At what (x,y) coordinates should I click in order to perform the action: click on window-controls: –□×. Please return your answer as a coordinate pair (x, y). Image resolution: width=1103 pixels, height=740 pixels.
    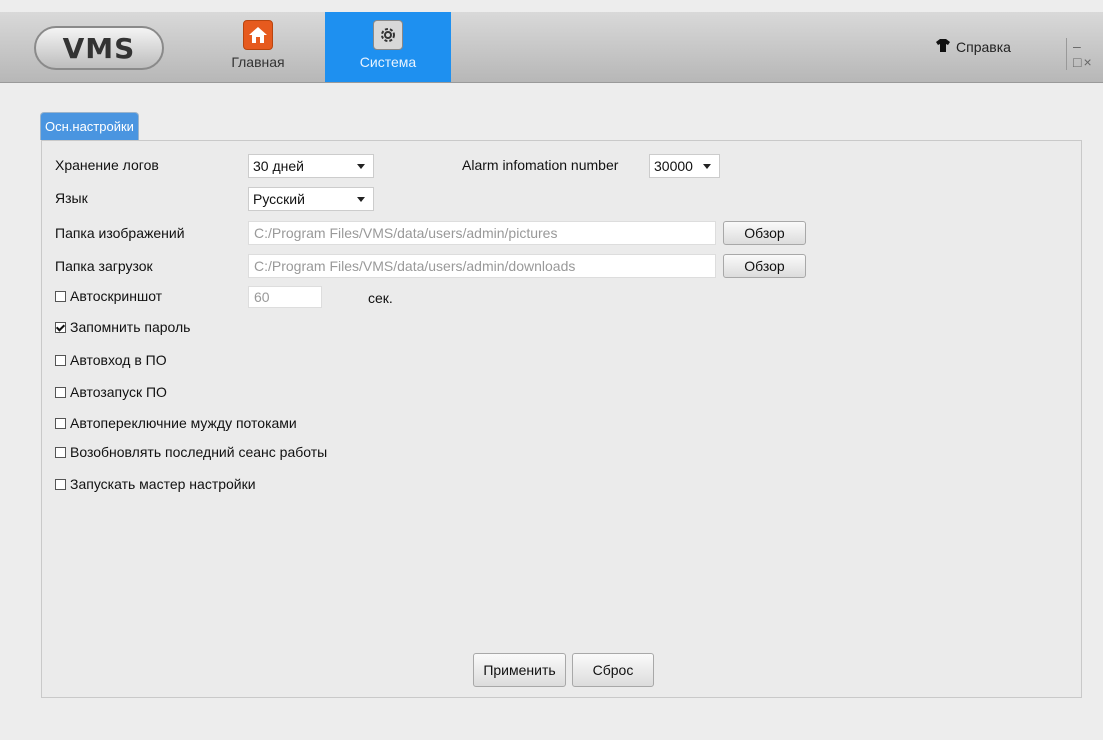
    Looking at the image, I should click on (1084, 54).